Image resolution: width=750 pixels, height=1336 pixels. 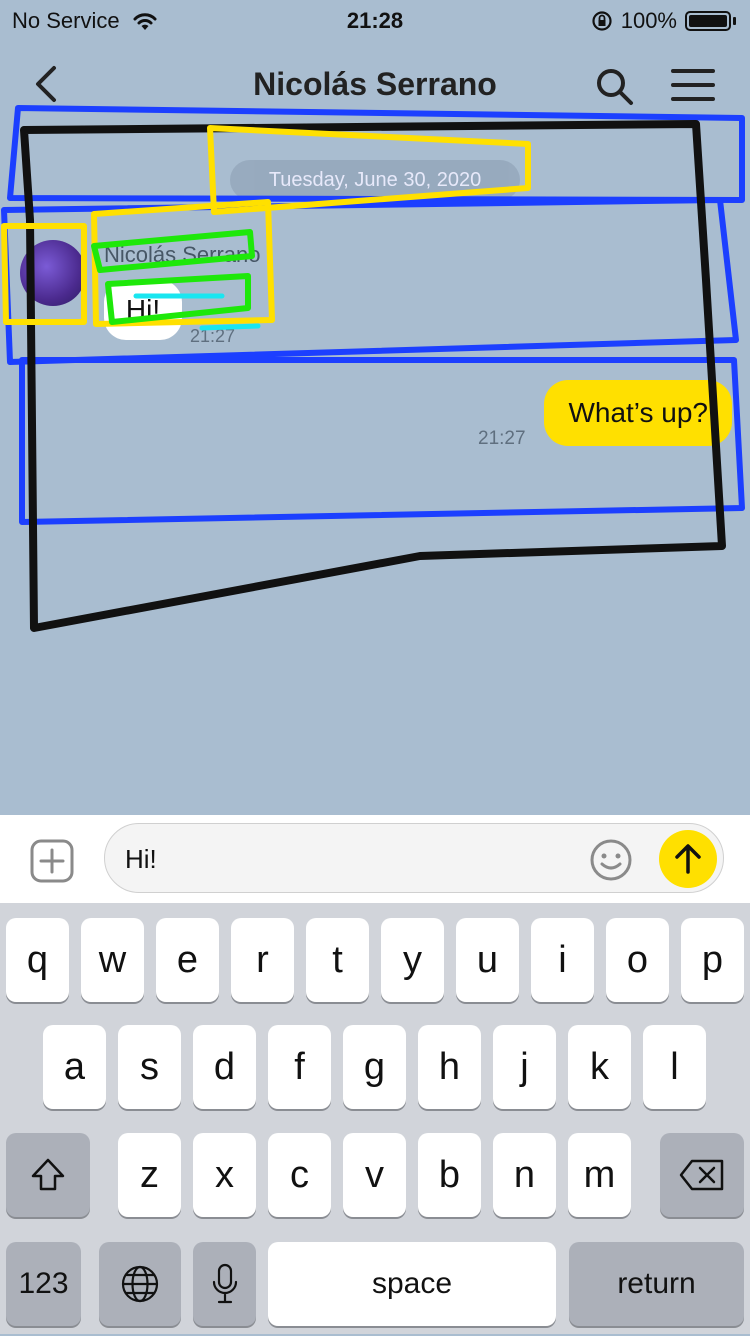 I want to click on plus-square-icon, so click(x=52, y=861).